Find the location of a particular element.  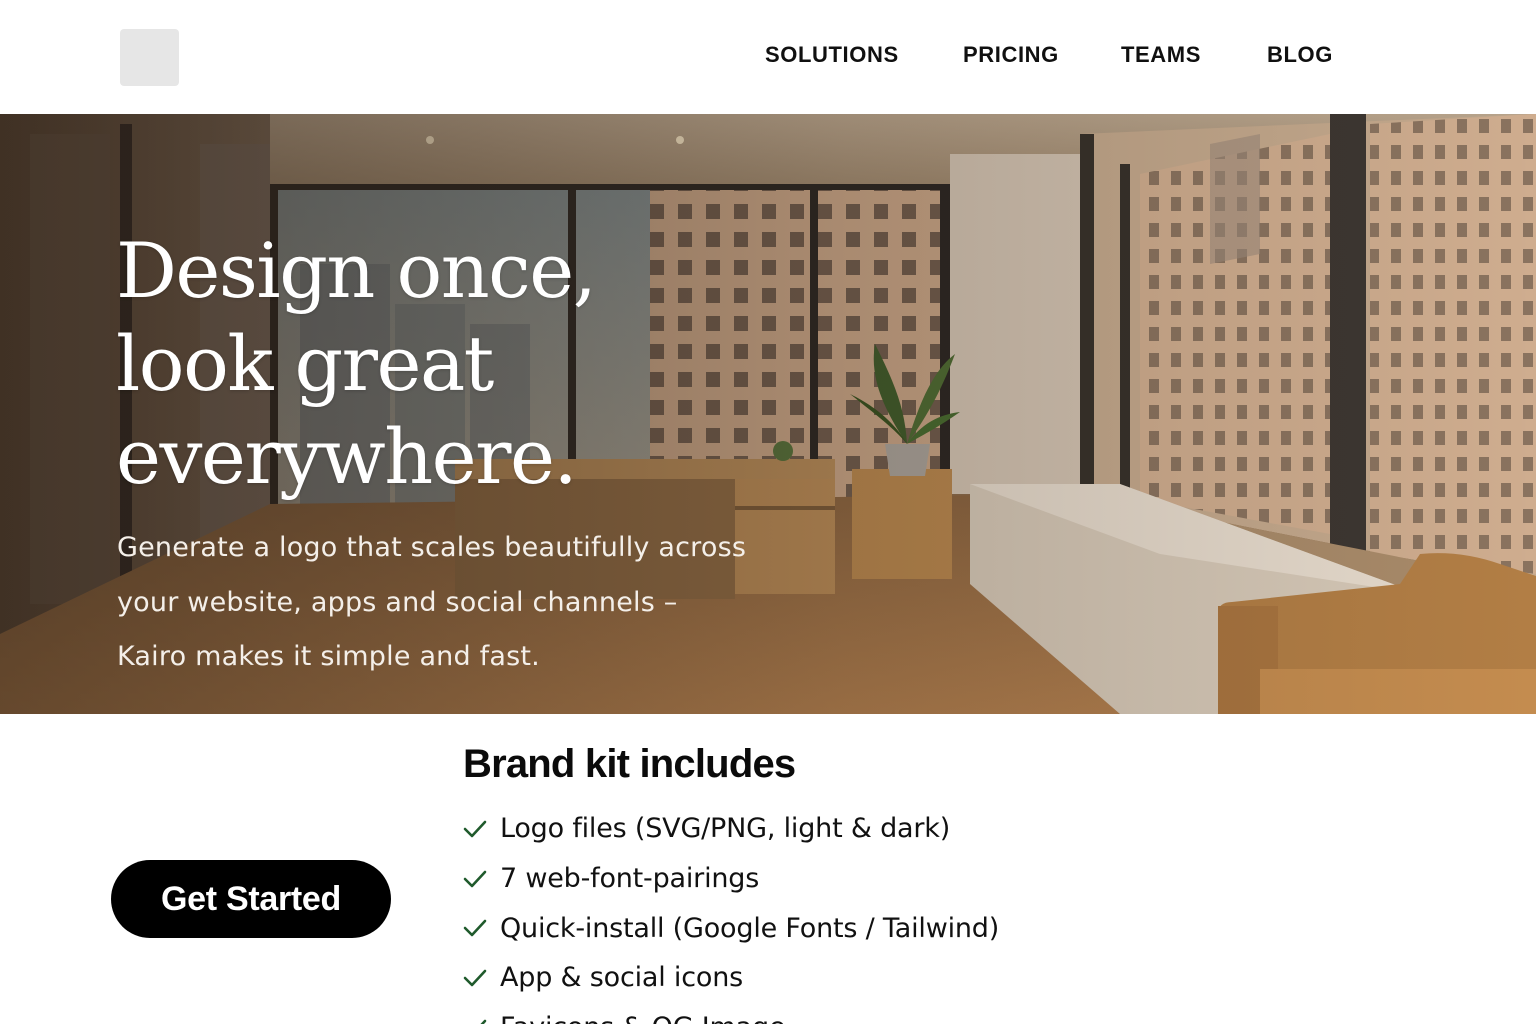

list-item: Favicons & OG Image is located at coordinates (731, 1013).